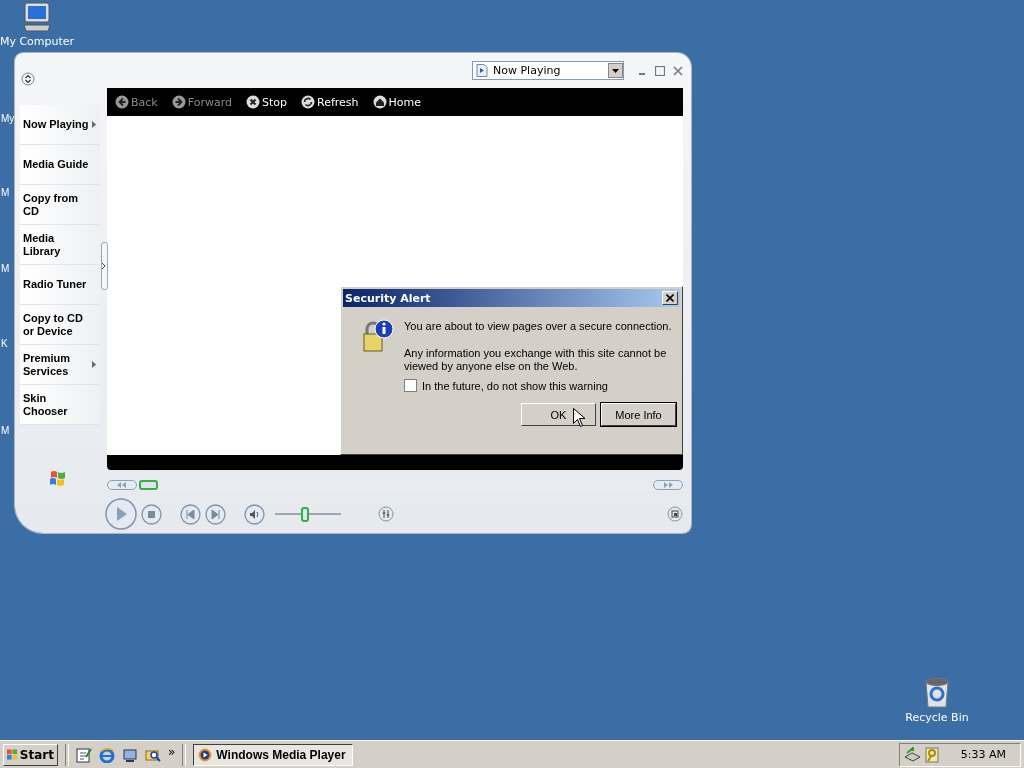  Describe the element at coordinates (254, 514) in the screenshot. I see `mute-button` at that location.